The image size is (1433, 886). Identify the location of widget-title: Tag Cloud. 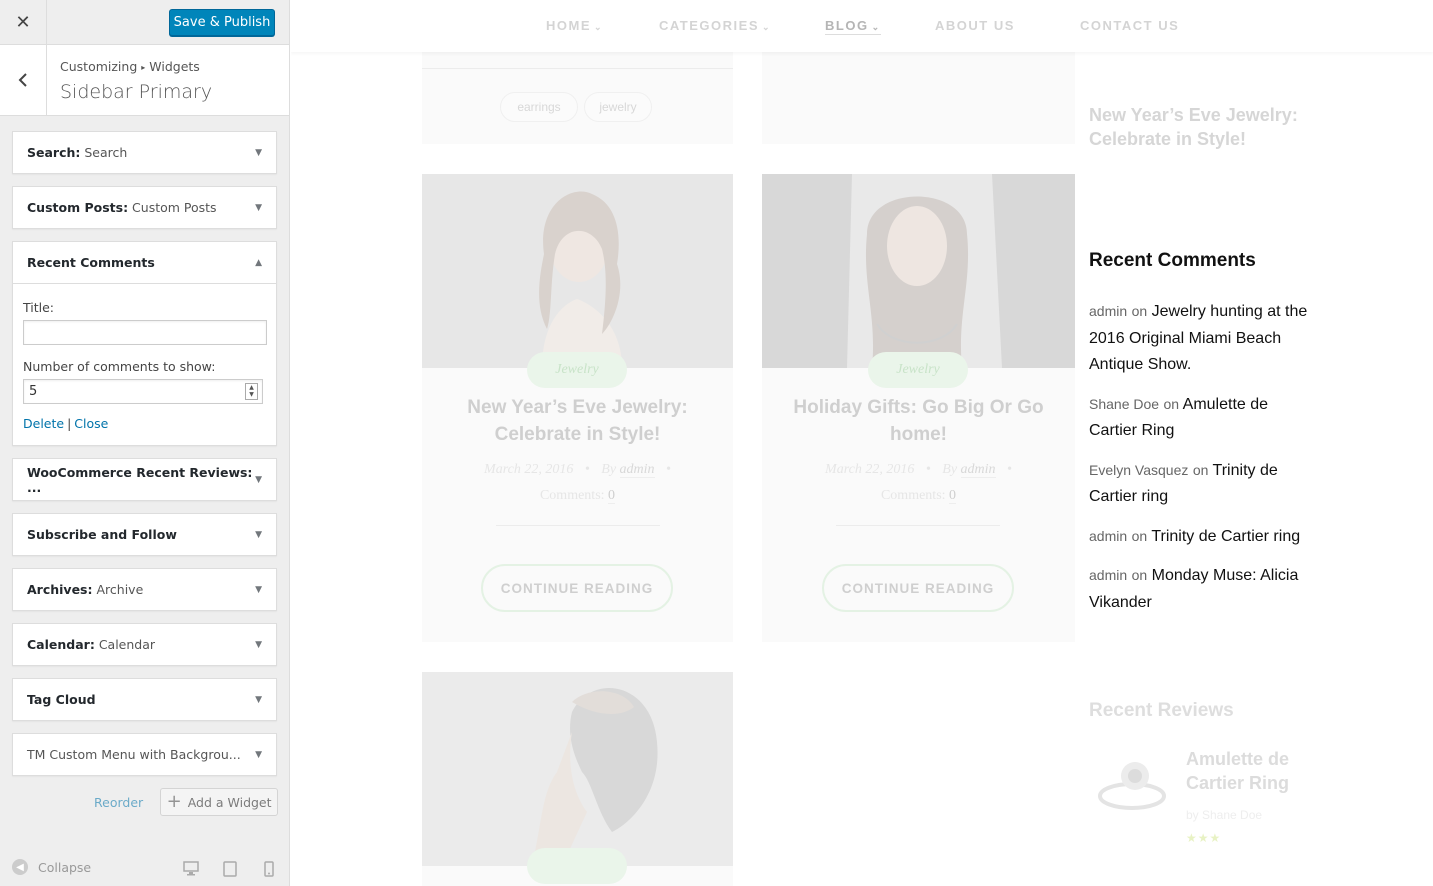
(61, 699).